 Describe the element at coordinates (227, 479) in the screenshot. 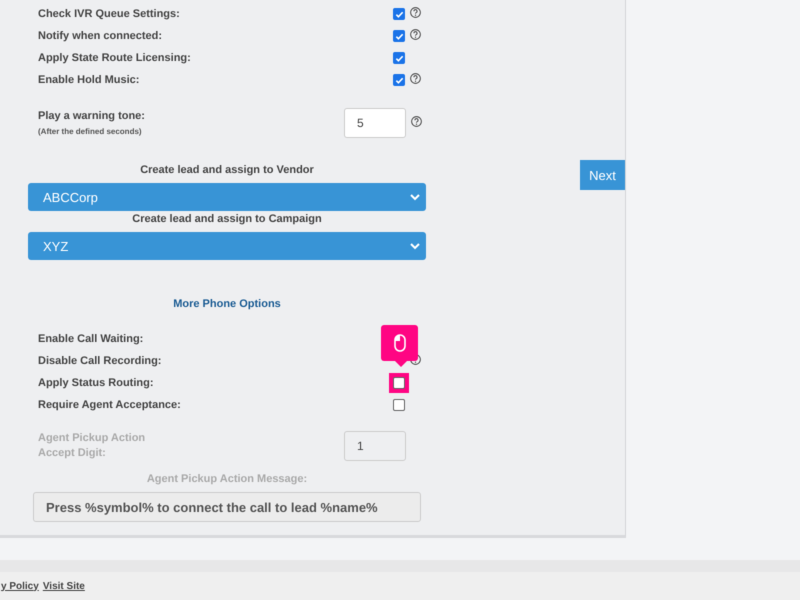

I see `field-label: Agent Pickup Action Message:` at that location.